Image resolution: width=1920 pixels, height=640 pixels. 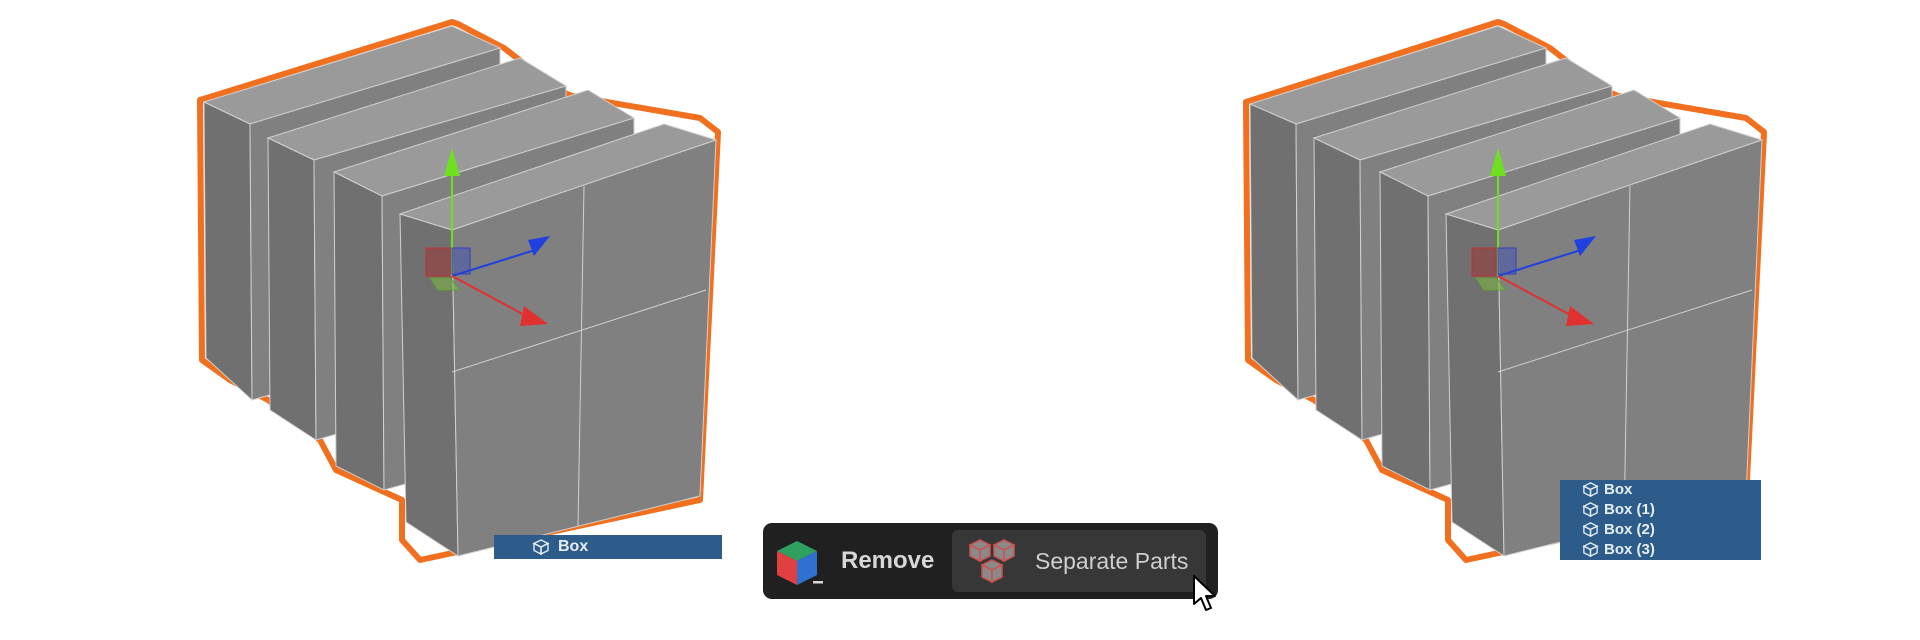 I want to click on outliner-item-label: Box (2), so click(x=1629, y=529).